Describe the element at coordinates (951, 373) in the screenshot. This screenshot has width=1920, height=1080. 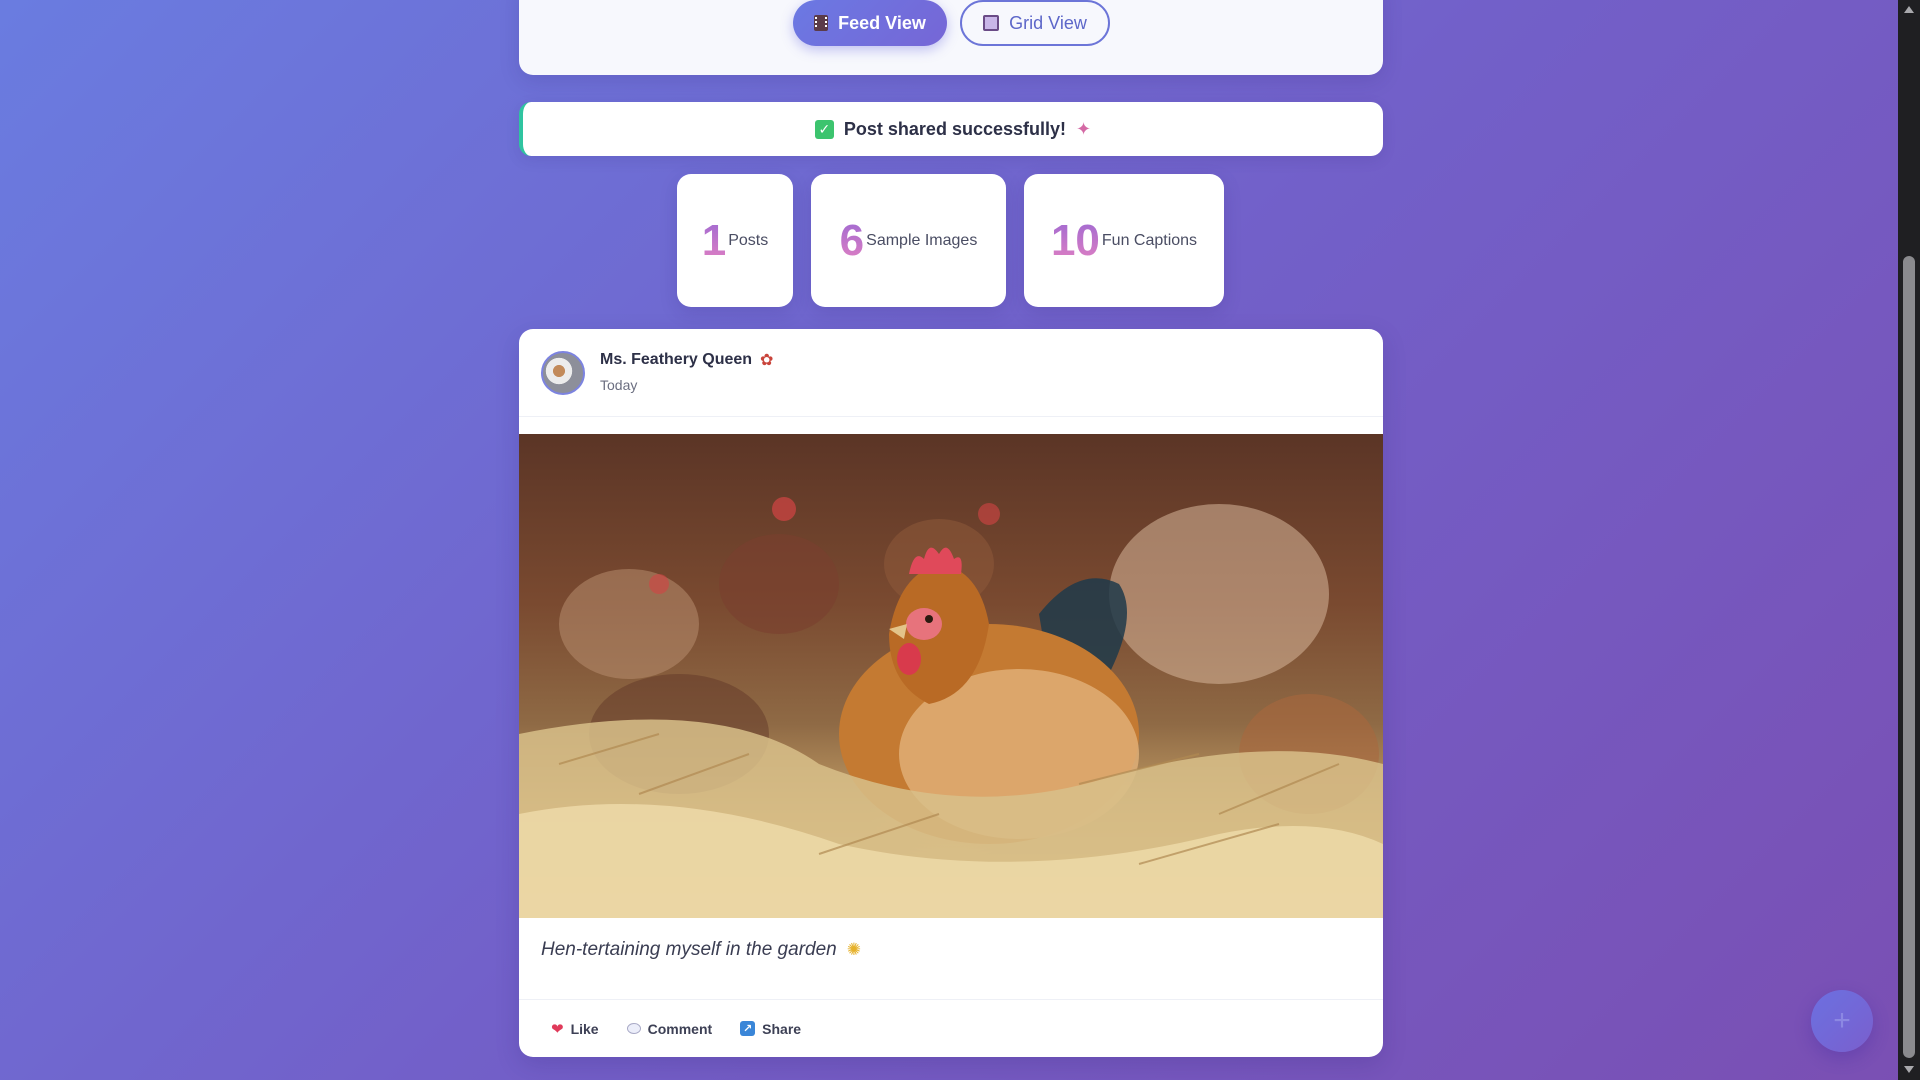
I see `post-header: Ms. Feathery Queen ✿ Today` at that location.